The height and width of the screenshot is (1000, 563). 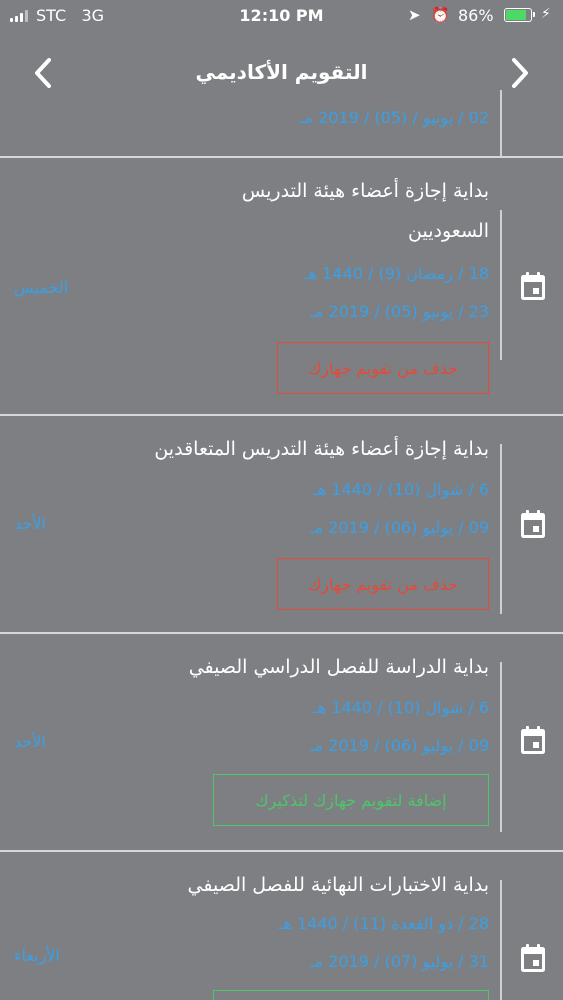 What do you see at coordinates (351, 800) in the screenshot?
I see `add-to-calendar-button: إضافة لتقويم جهازك لتذكيرك` at bounding box center [351, 800].